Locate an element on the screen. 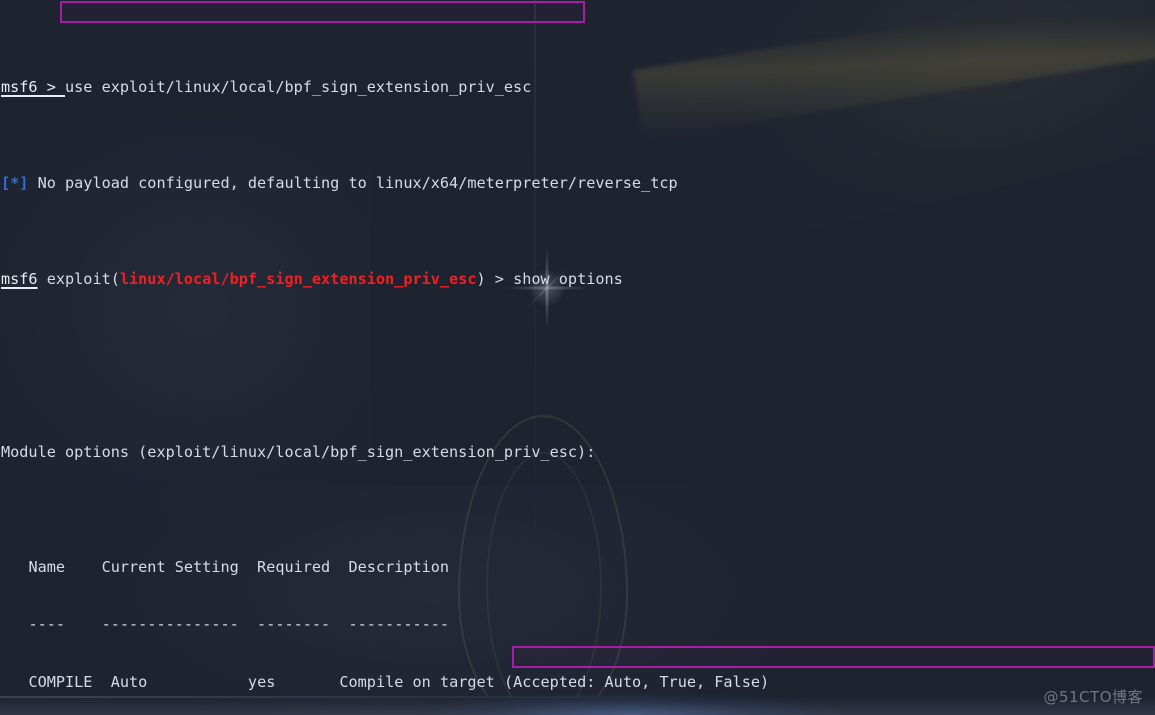  info-prefix-icon: [*] is located at coordinates (15, 182).